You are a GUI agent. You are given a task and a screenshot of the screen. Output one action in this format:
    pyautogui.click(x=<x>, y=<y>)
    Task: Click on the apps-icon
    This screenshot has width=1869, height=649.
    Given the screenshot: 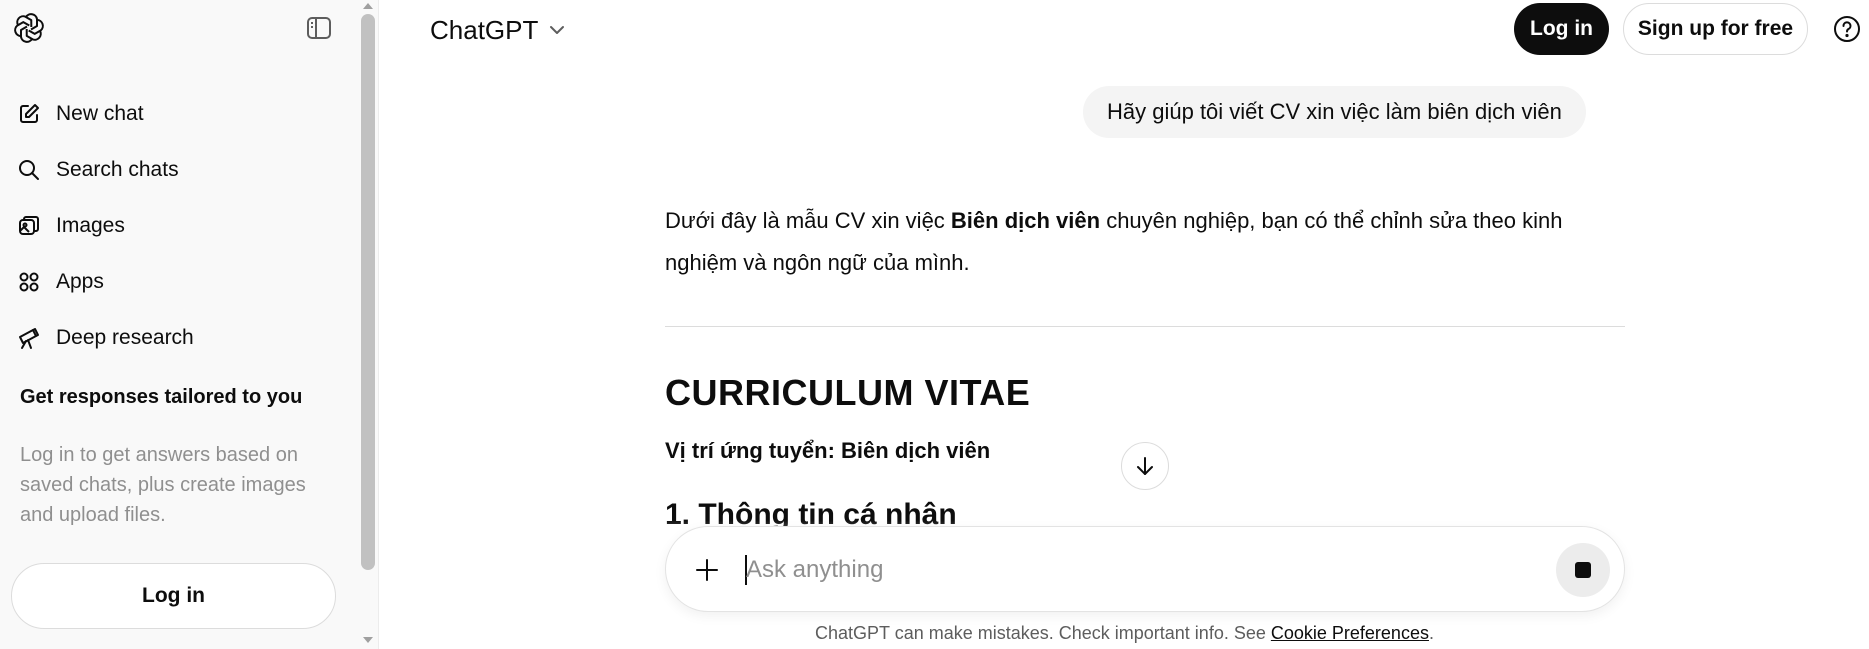 What is the action you would take?
    pyautogui.click(x=29, y=282)
    